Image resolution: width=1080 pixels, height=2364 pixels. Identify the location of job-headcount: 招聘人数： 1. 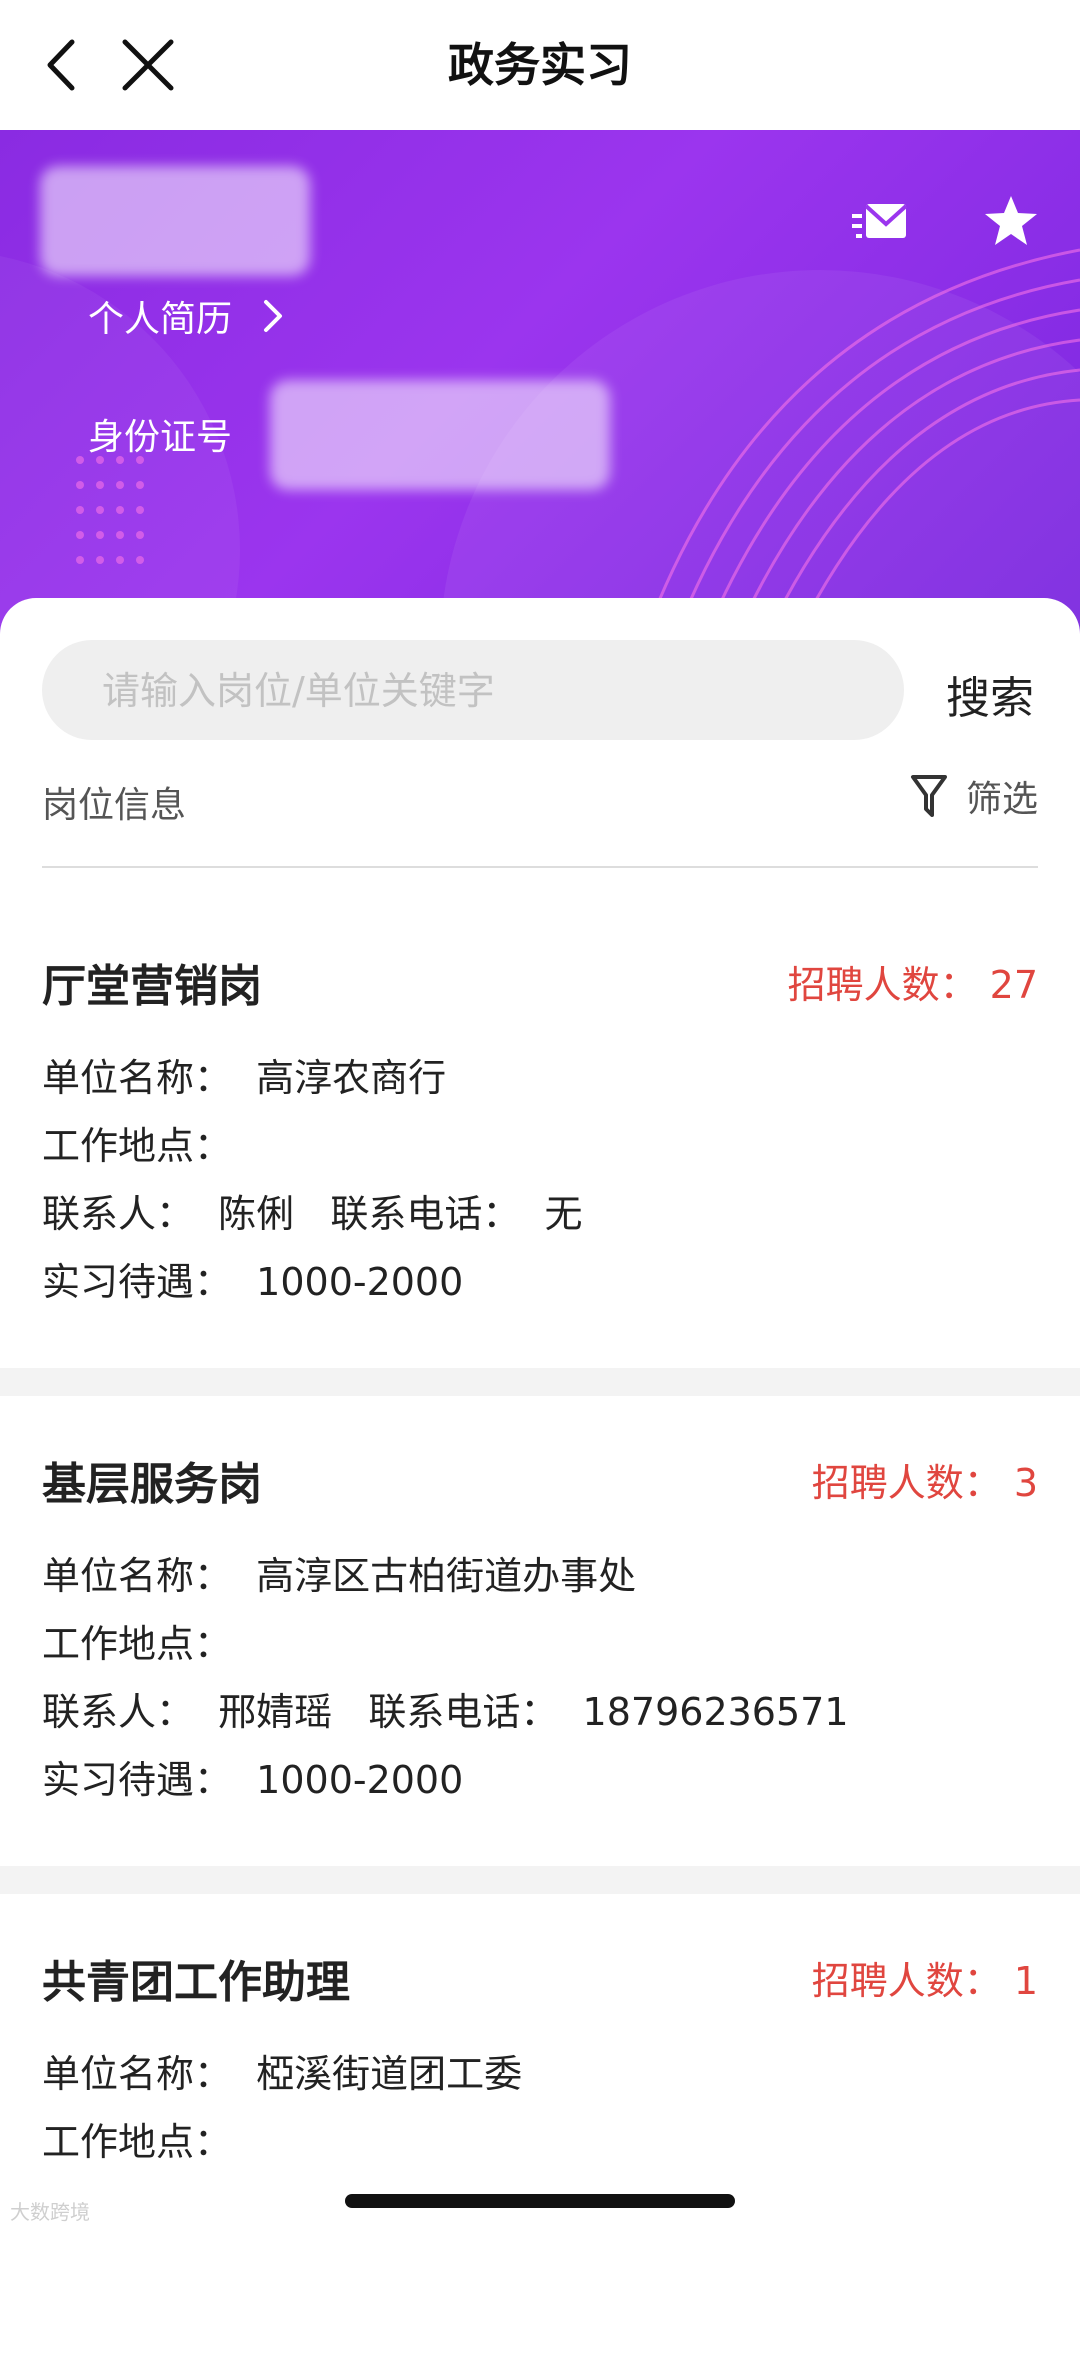
(924, 1981).